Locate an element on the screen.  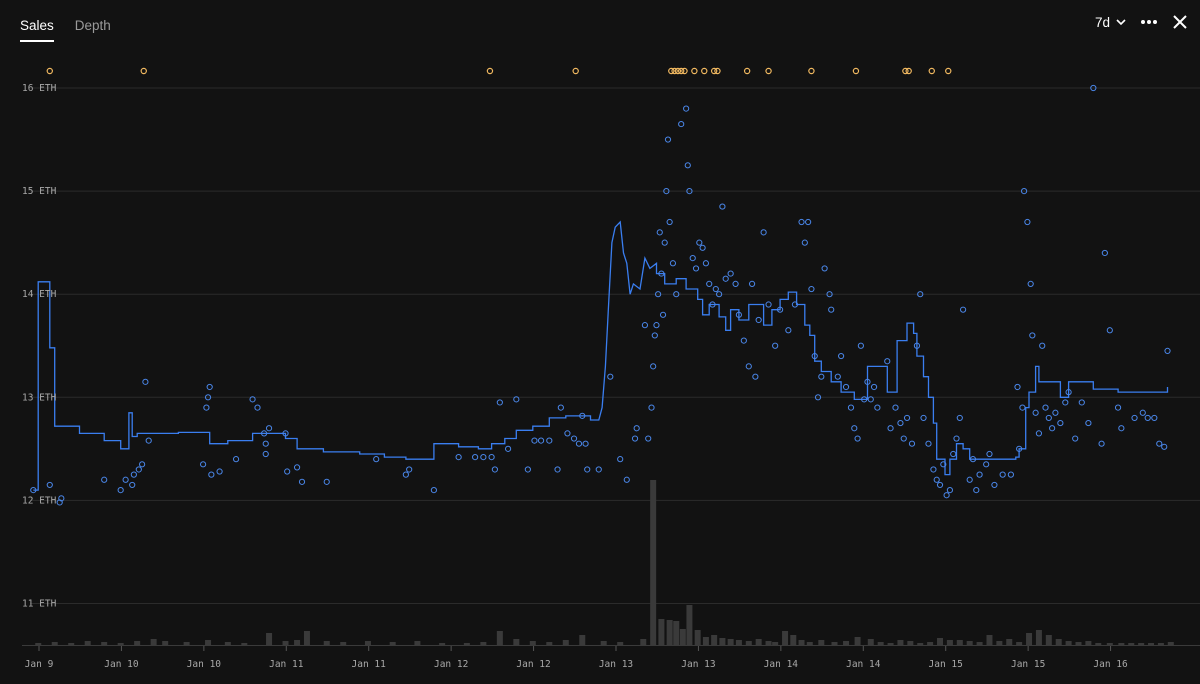
y-tick-label: 14 ETH is located at coordinates (39, 294).